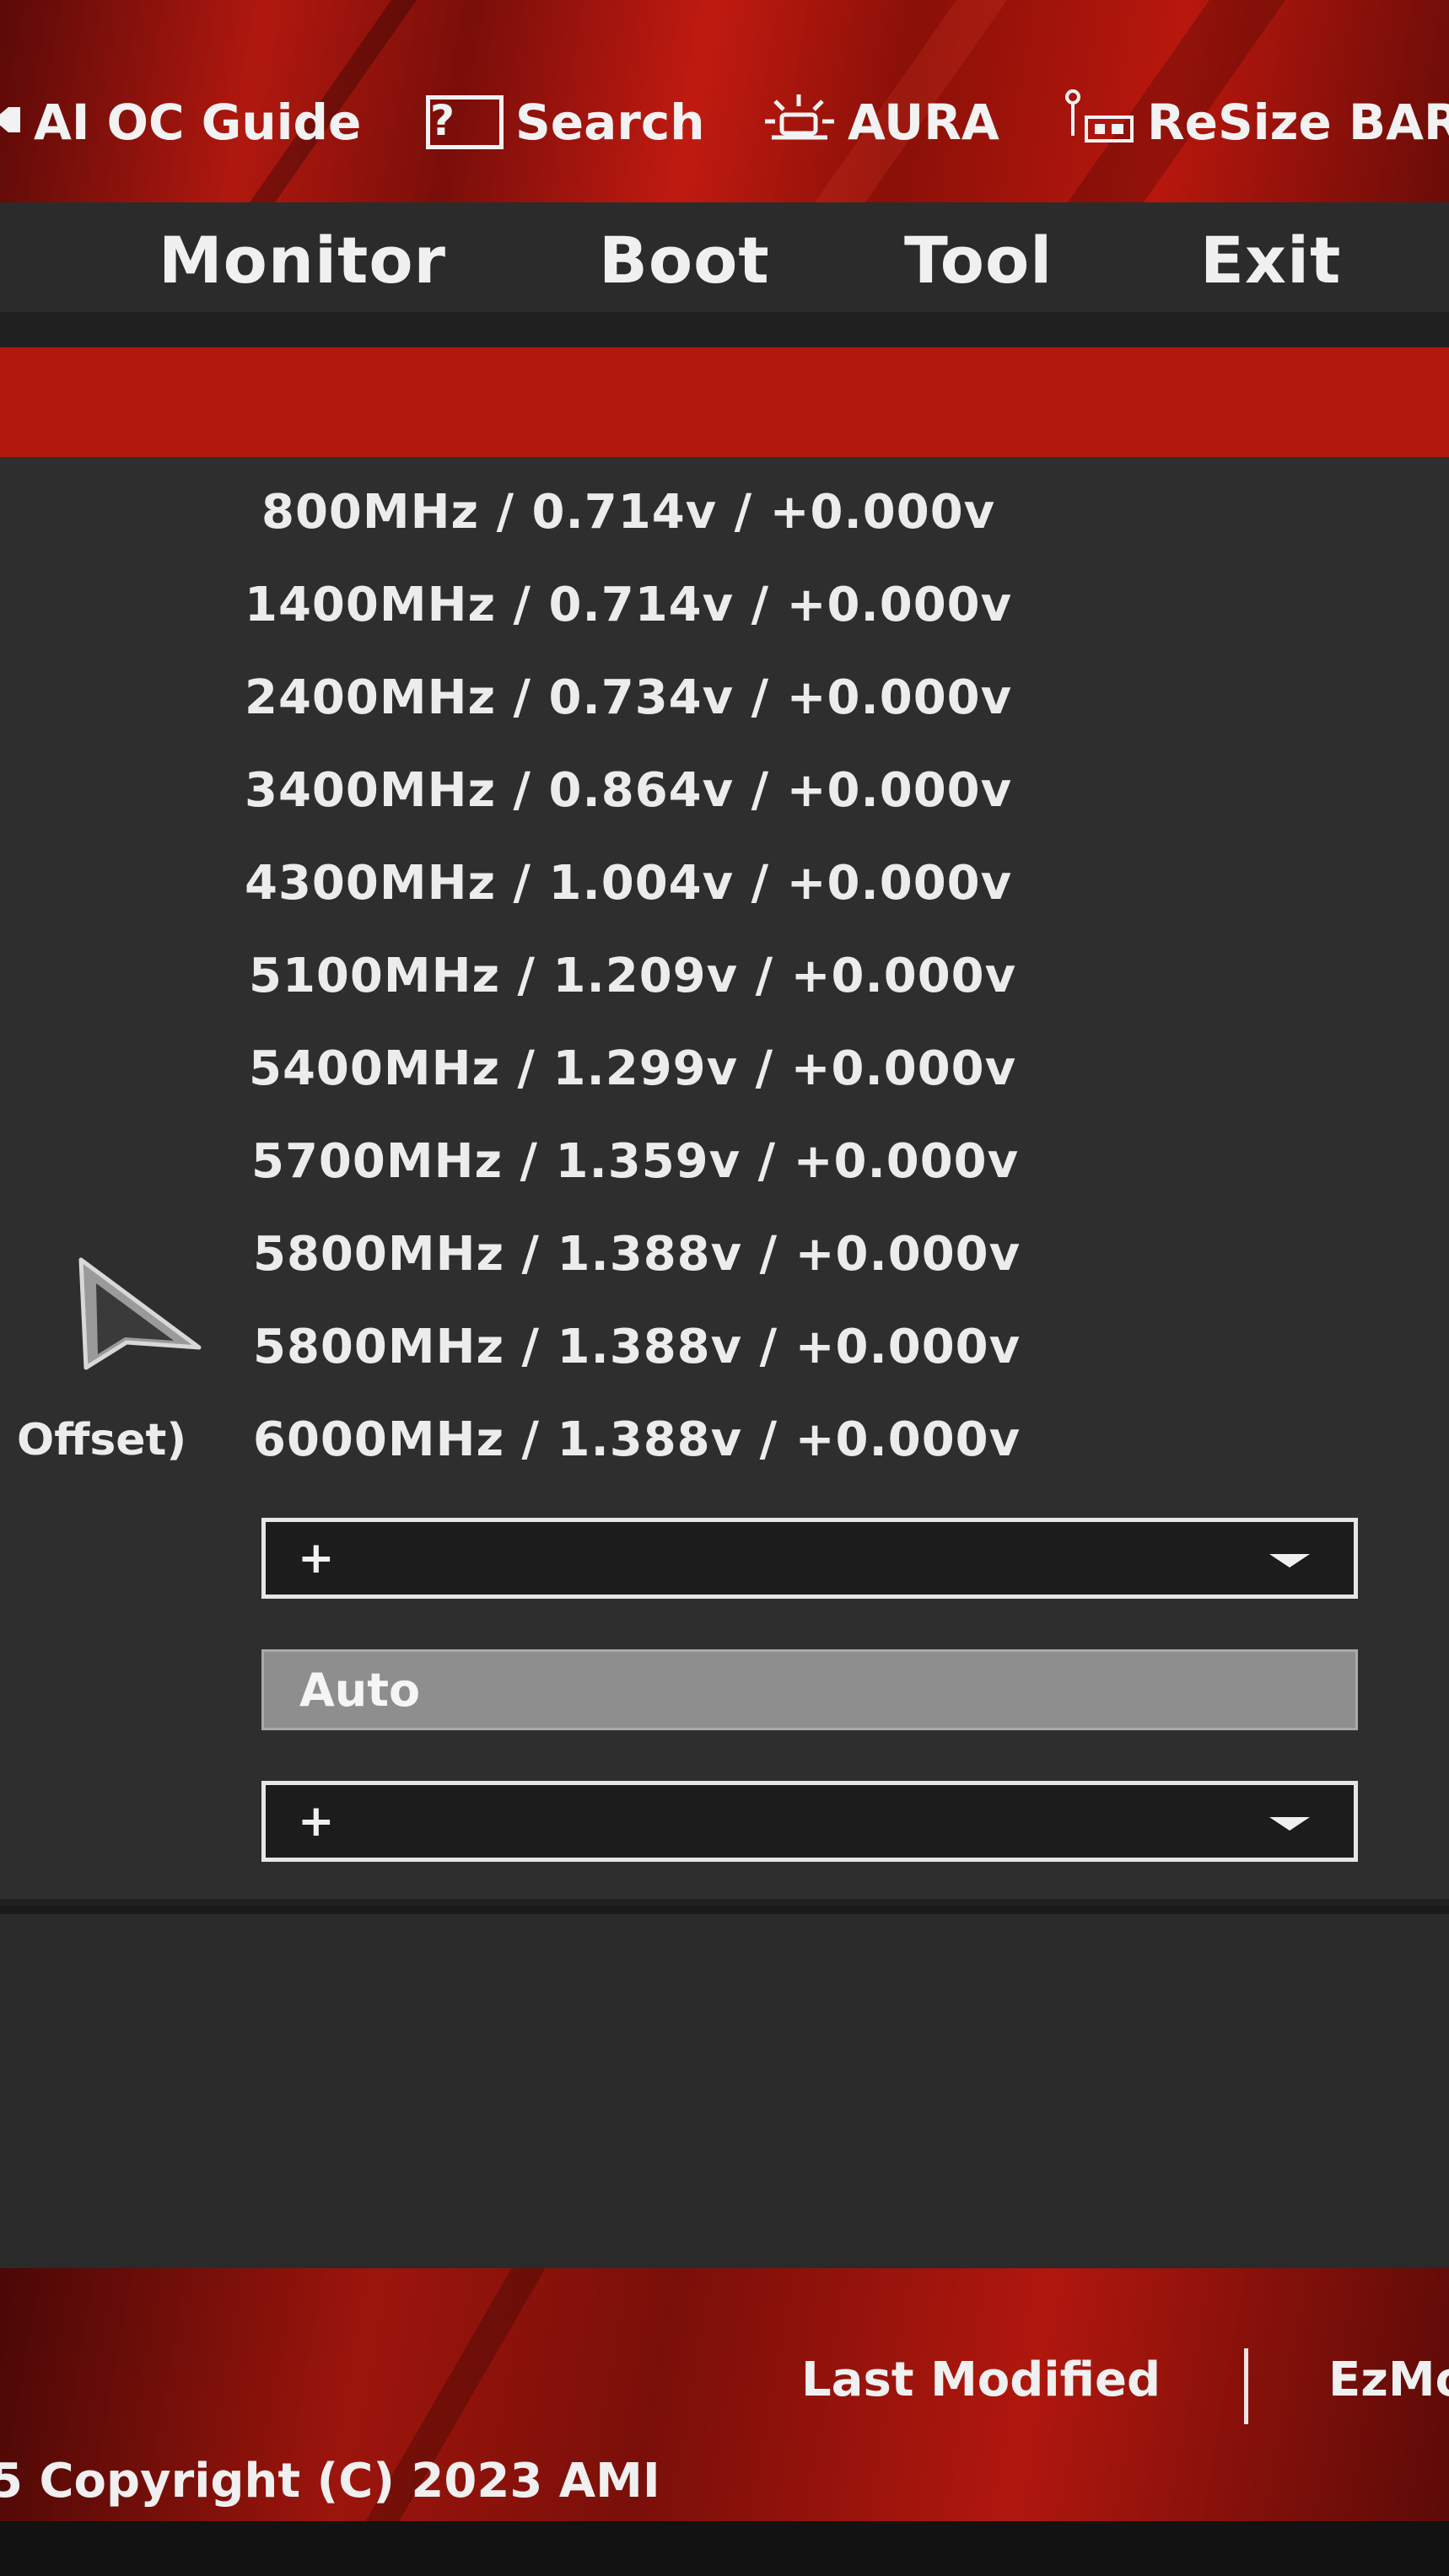  What do you see at coordinates (360, 1690) in the screenshot?
I see `offset-value-text: Auto` at bounding box center [360, 1690].